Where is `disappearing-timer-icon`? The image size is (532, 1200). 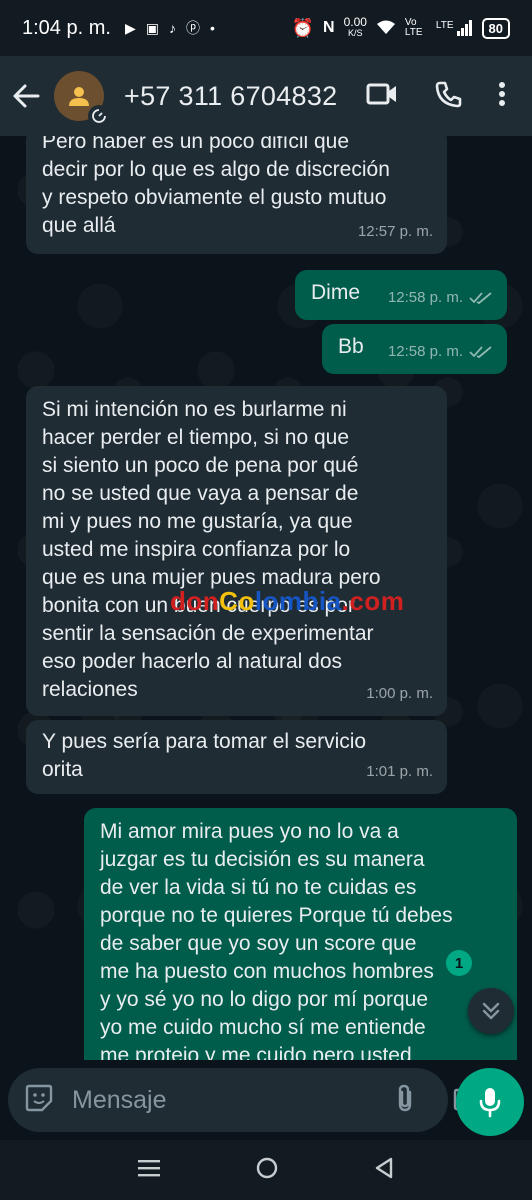 disappearing-timer-icon is located at coordinates (99, 116).